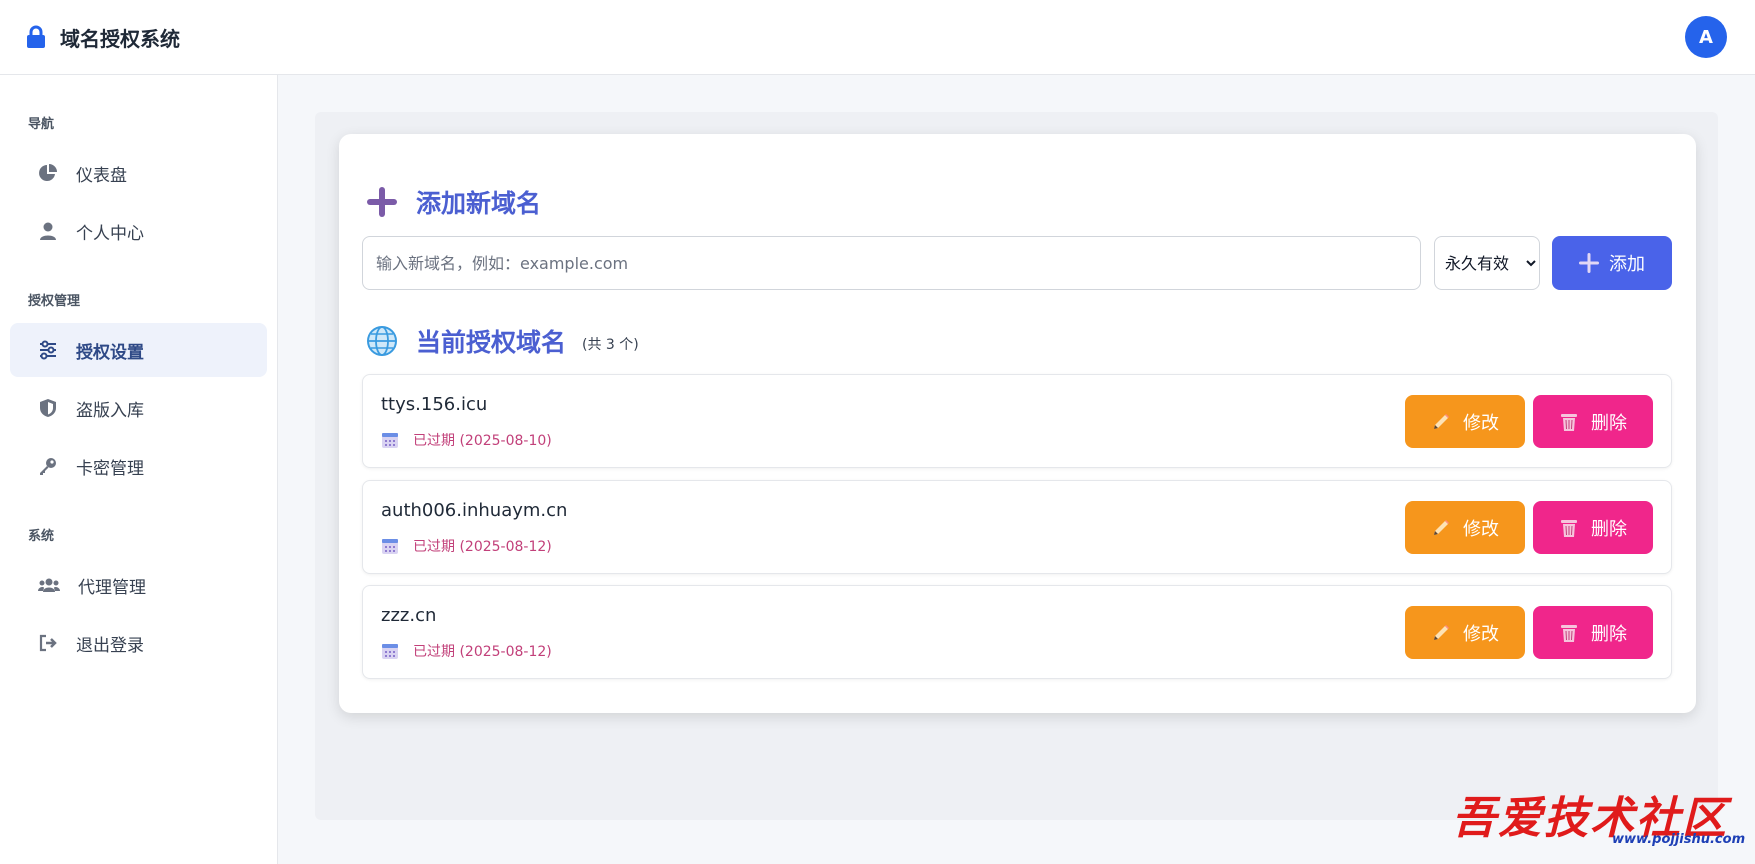 Image resolution: width=1755 pixels, height=864 pixels. Describe the element at coordinates (482, 441) in the screenshot. I see `expiry-text: 已过期 (2025-08-10)` at that location.